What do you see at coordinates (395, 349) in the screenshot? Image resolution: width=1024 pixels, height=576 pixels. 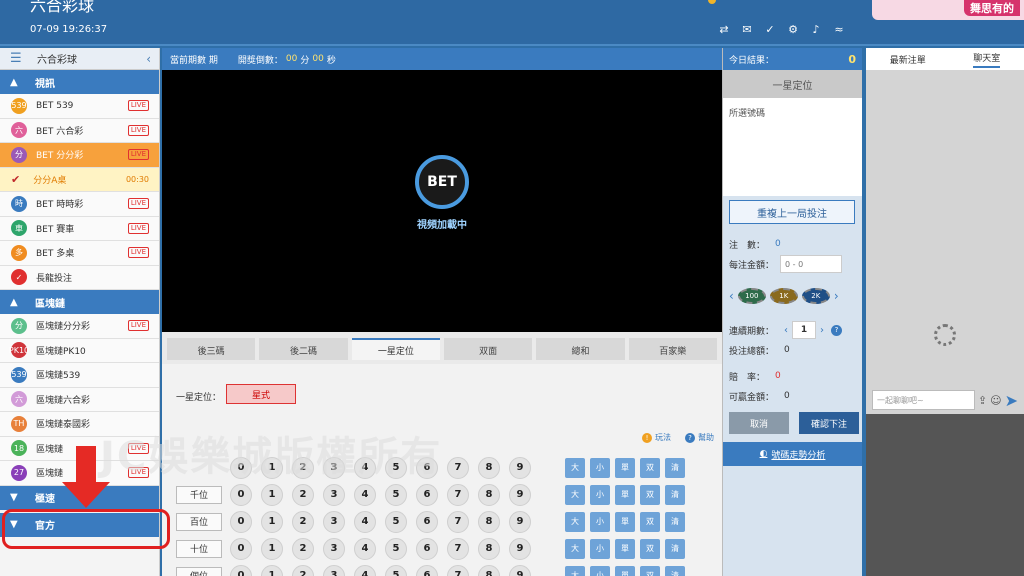 I see `tab-play-2: 一星定位` at bounding box center [395, 349].